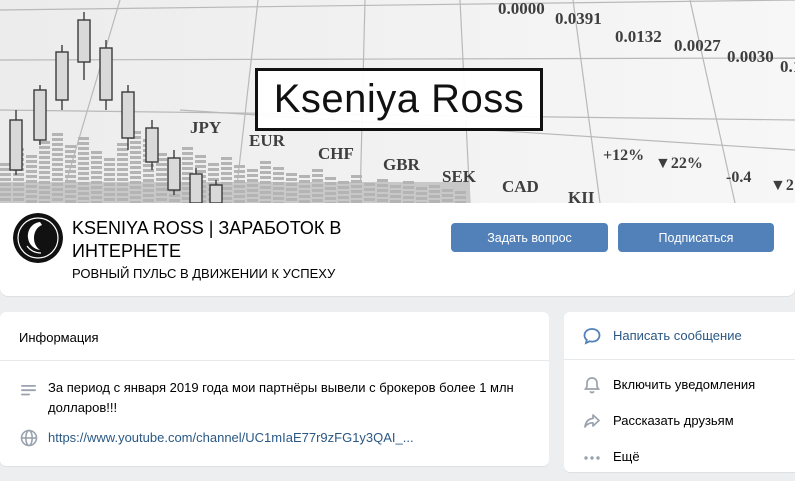  I want to click on enable-notifications-action: Включить уведомления, so click(679, 385).